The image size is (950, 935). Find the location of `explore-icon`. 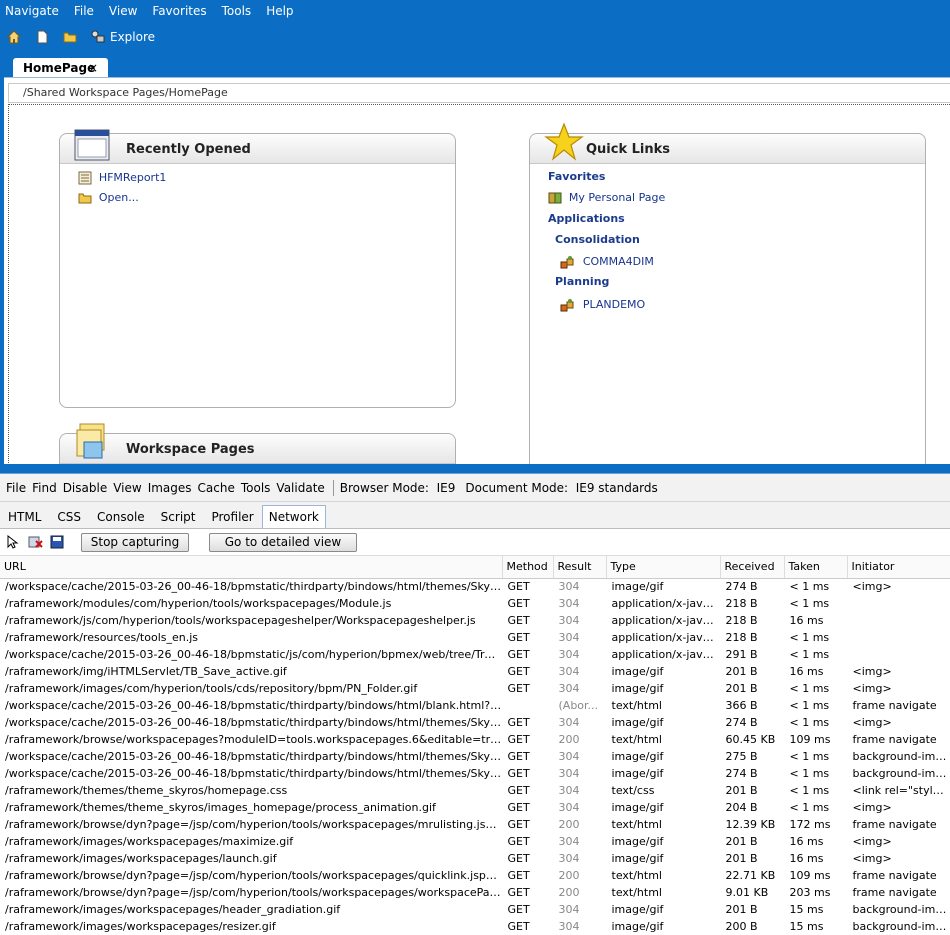

explore-icon is located at coordinates (98, 37).